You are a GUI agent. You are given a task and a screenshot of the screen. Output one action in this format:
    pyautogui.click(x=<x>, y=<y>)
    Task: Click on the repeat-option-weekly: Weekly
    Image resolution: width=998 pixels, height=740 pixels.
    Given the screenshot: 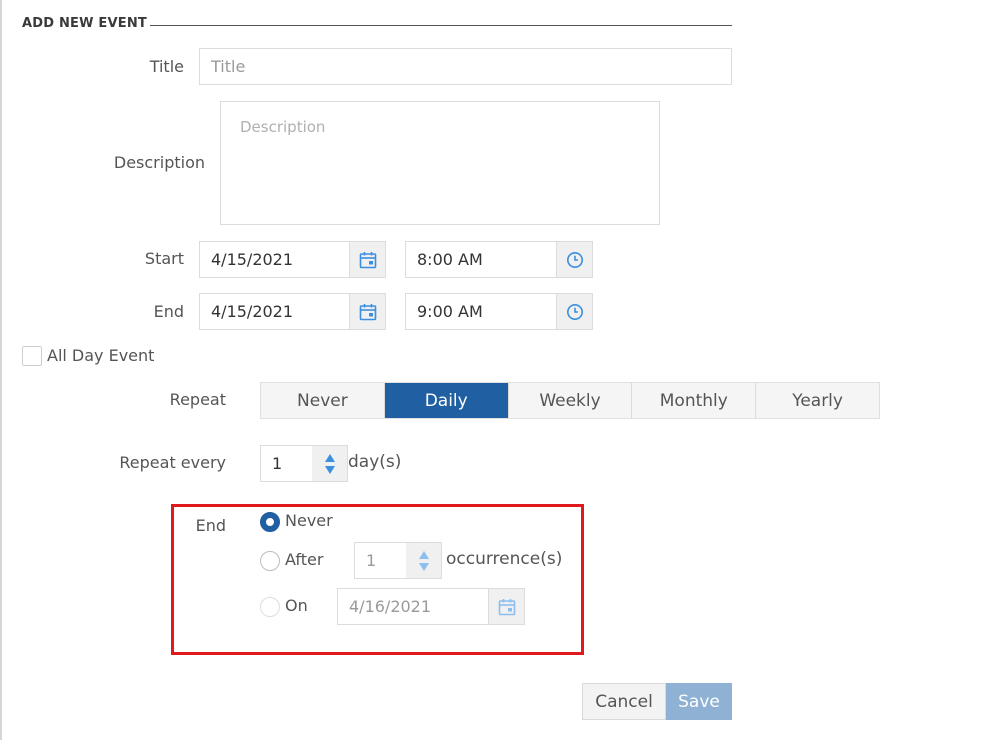 What is the action you would take?
    pyautogui.click(x=571, y=400)
    